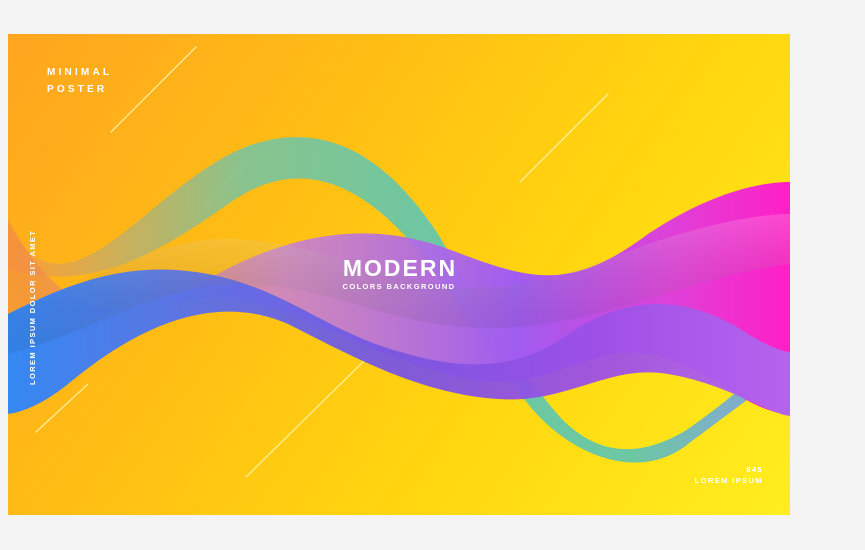 This screenshot has height=550, width=865. What do you see at coordinates (754, 469) in the screenshot?
I see `caption-number: 845` at bounding box center [754, 469].